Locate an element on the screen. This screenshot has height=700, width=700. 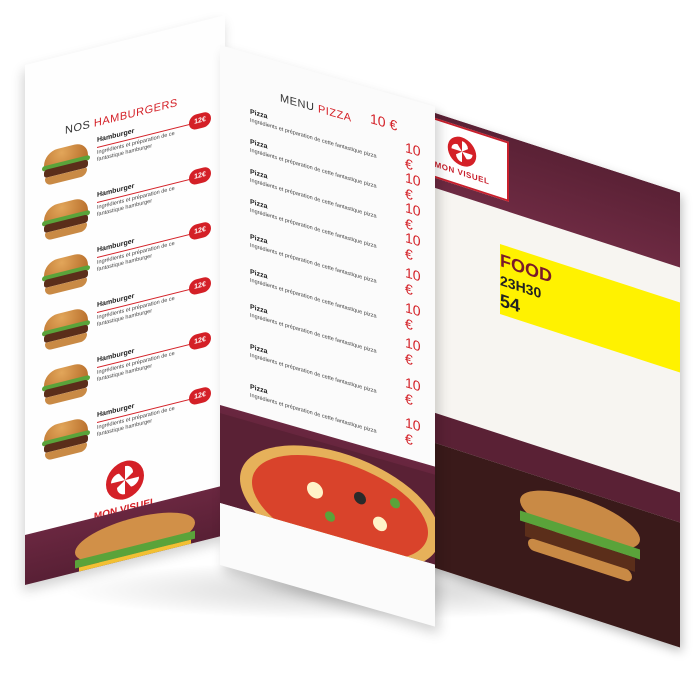
pinwheel-logo-icon is located at coordinates (125, 480).